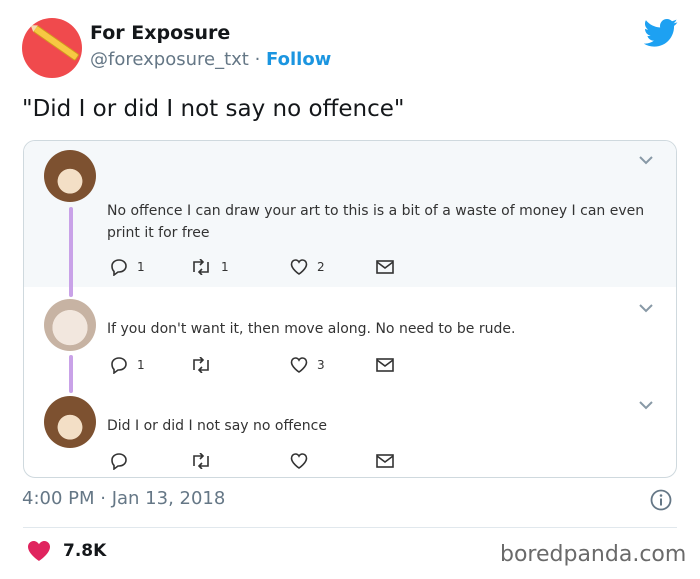  What do you see at coordinates (350, 527) in the screenshot?
I see `divider` at bounding box center [350, 527].